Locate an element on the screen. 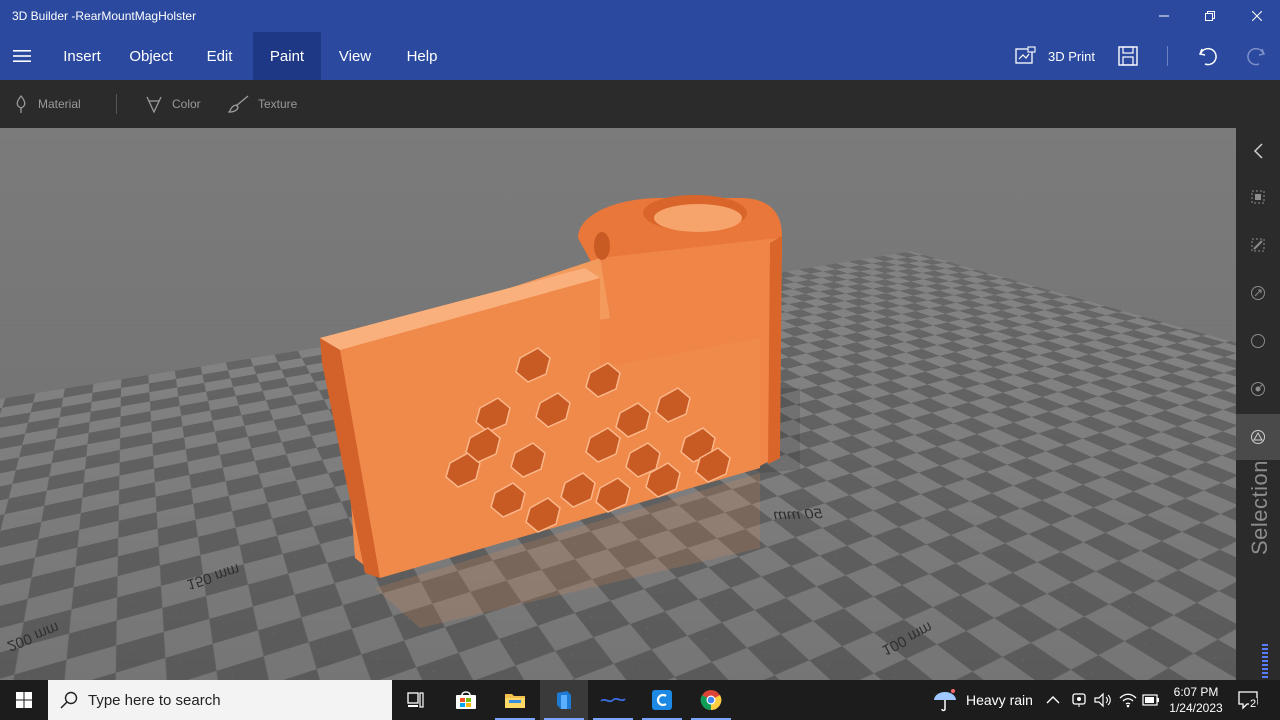 This screenshot has width=1280, height=720. restore-icon is located at coordinates (1210, 16).